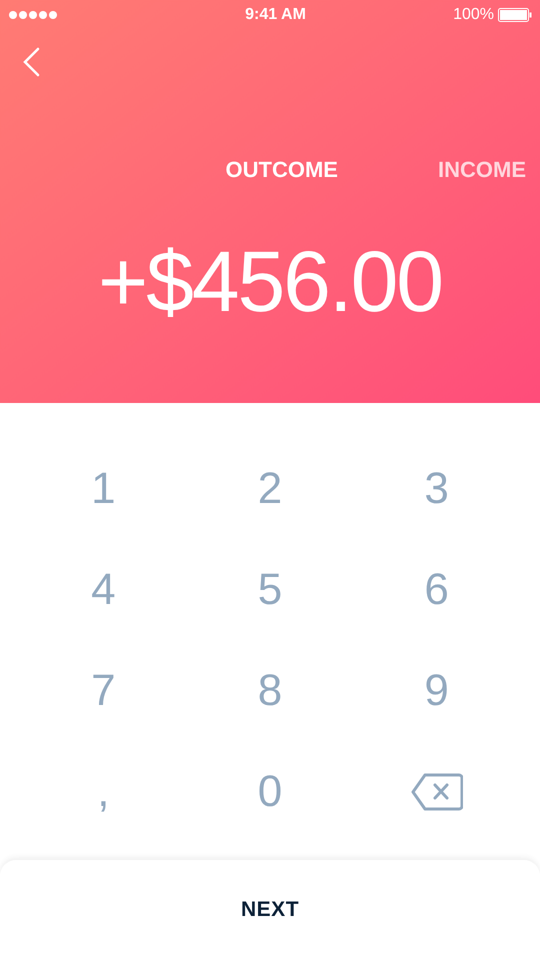 The width and height of the screenshot is (540, 961). Describe the element at coordinates (436, 590) in the screenshot. I see `keypad-key: 6` at that location.